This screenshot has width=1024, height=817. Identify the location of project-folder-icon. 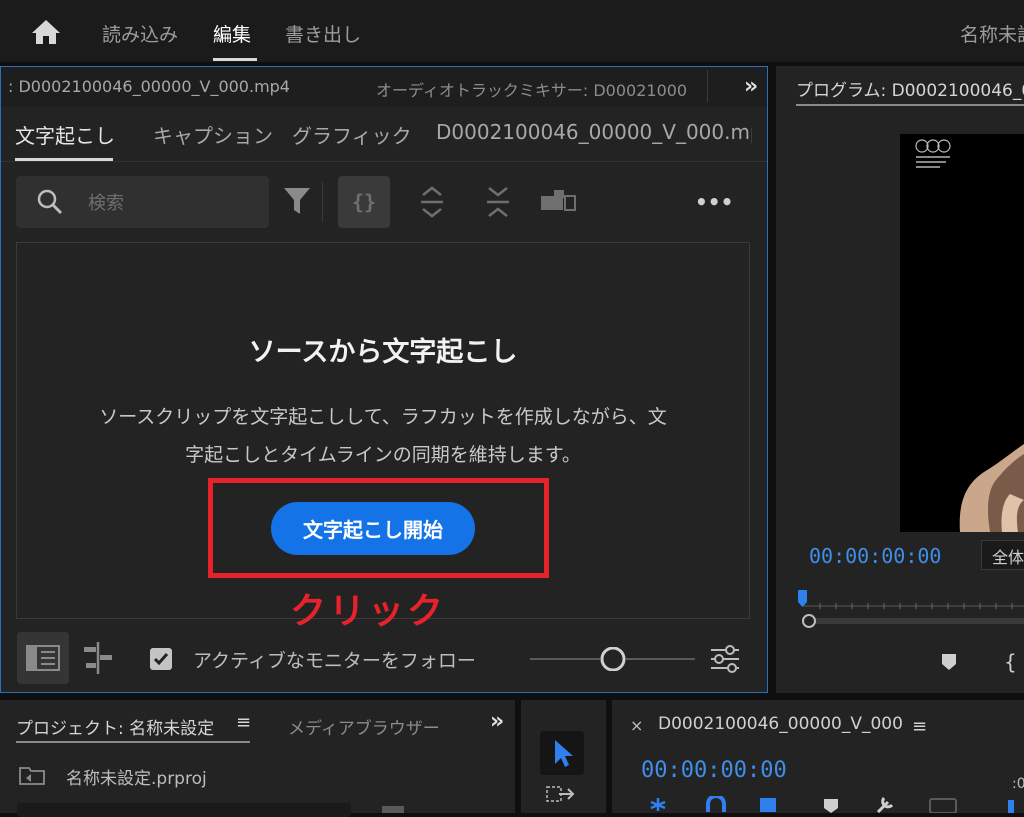
(32, 777).